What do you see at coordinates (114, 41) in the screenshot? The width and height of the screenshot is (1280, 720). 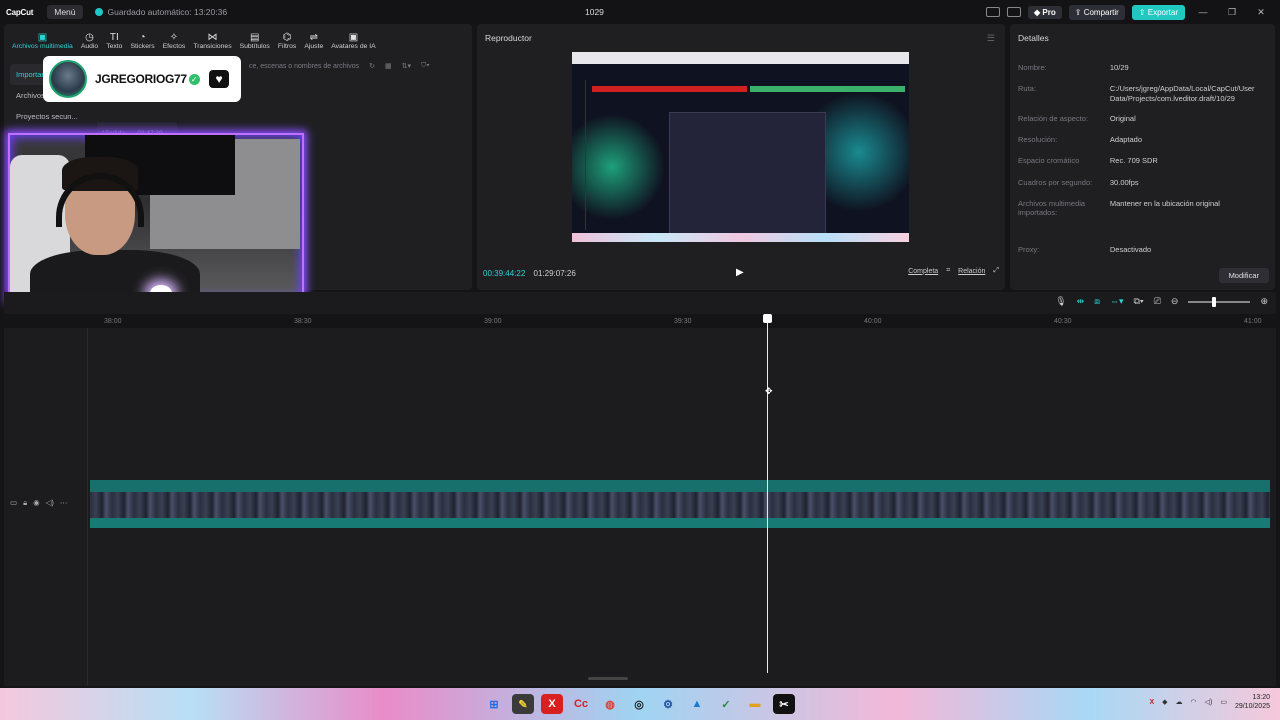 I see `tab-text: TI Texto` at bounding box center [114, 41].